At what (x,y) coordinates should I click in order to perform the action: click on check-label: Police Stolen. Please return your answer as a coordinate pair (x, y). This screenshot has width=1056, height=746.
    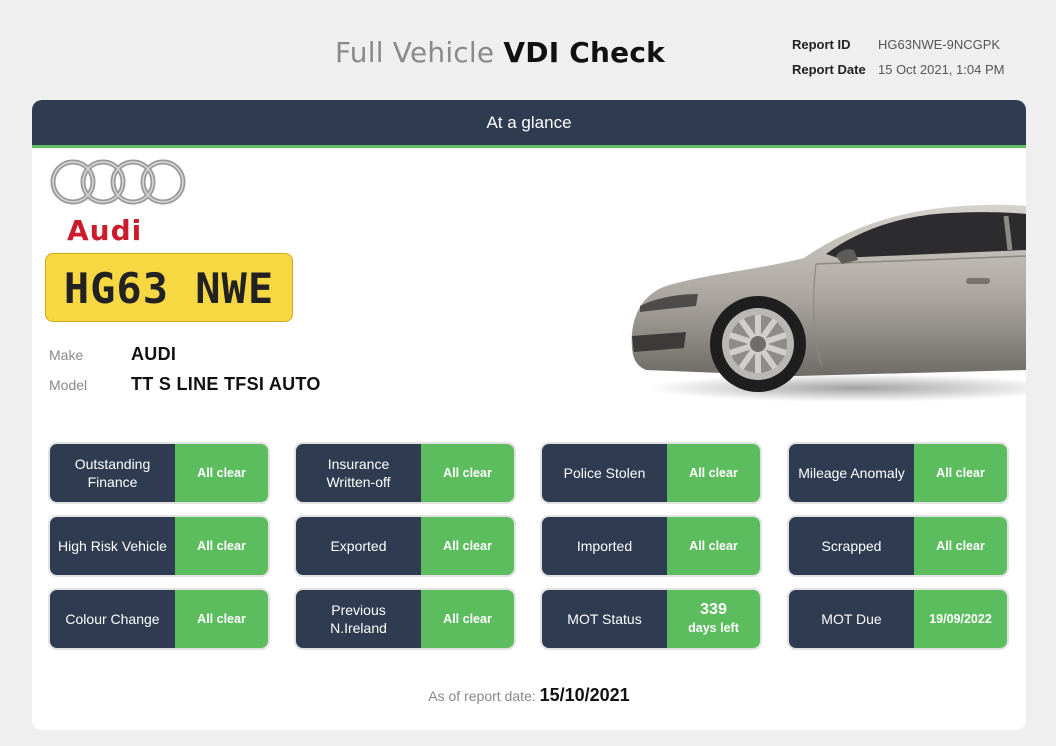
    Looking at the image, I should click on (604, 473).